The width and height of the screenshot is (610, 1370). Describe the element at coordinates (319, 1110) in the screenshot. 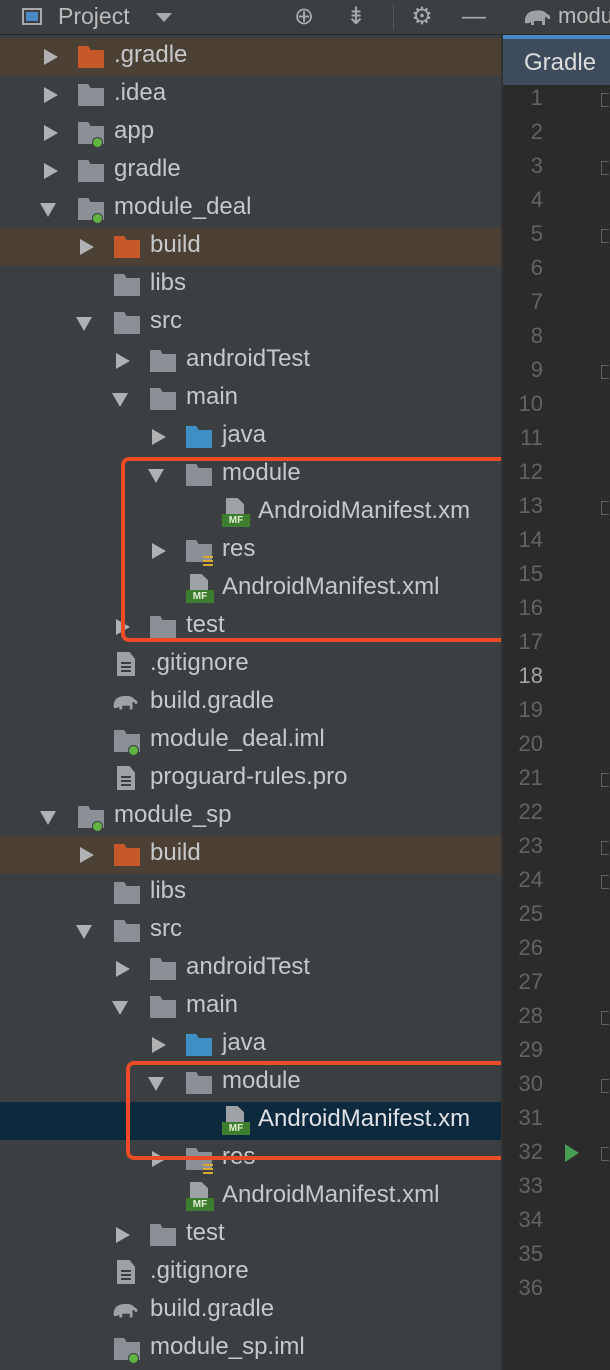

I see `highlight-box-module-sp` at that location.